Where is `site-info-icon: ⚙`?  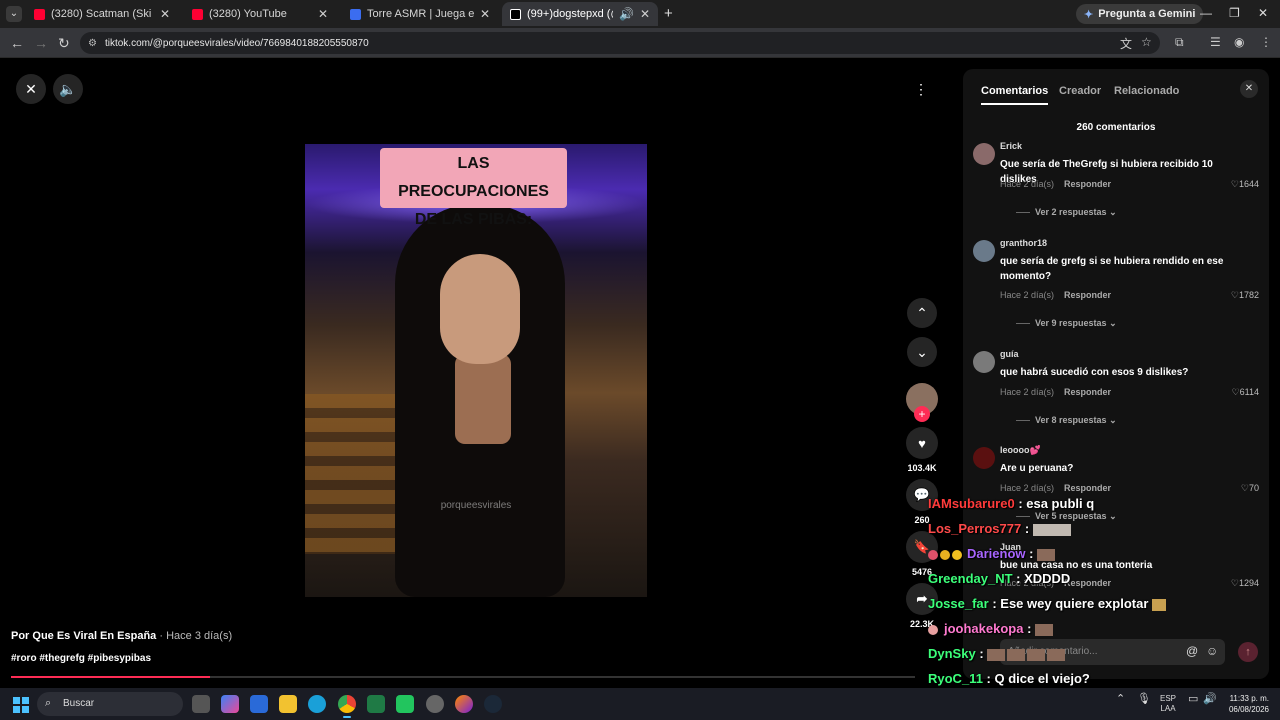 site-info-icon: ⚙ is located at coordinates (92, 43).